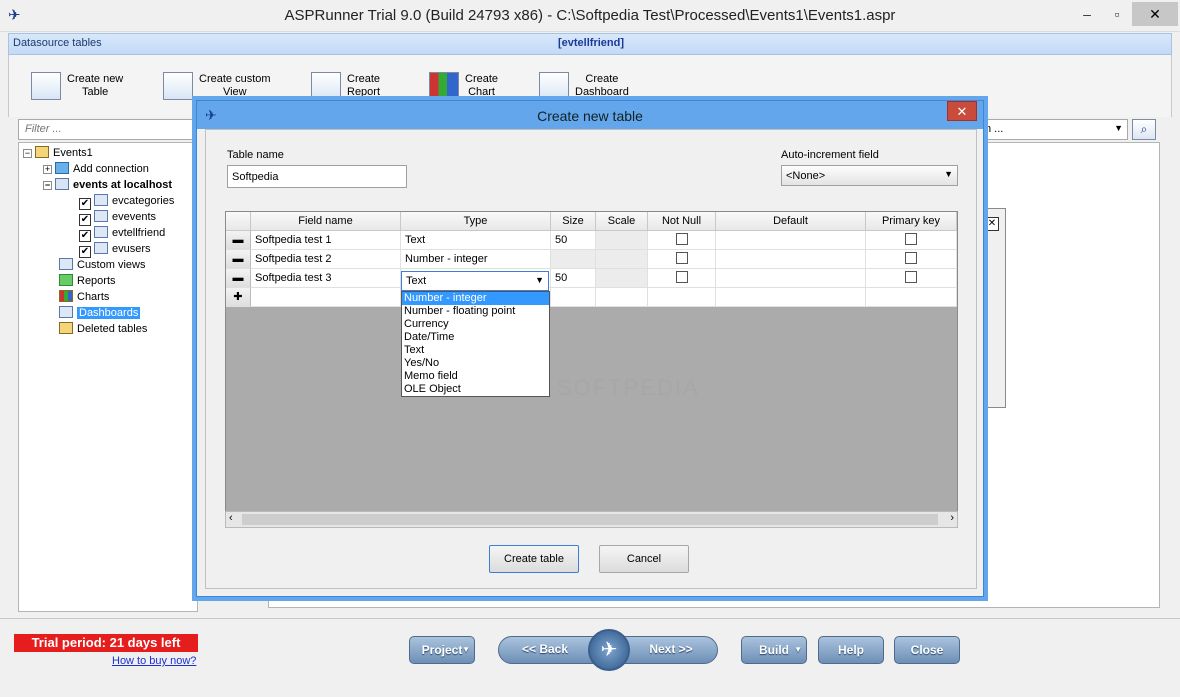 Image resolution: width=1180 pixels, height=697 pixels. I want to click on tree-dashboards: Dashboards, so click(100, 313).